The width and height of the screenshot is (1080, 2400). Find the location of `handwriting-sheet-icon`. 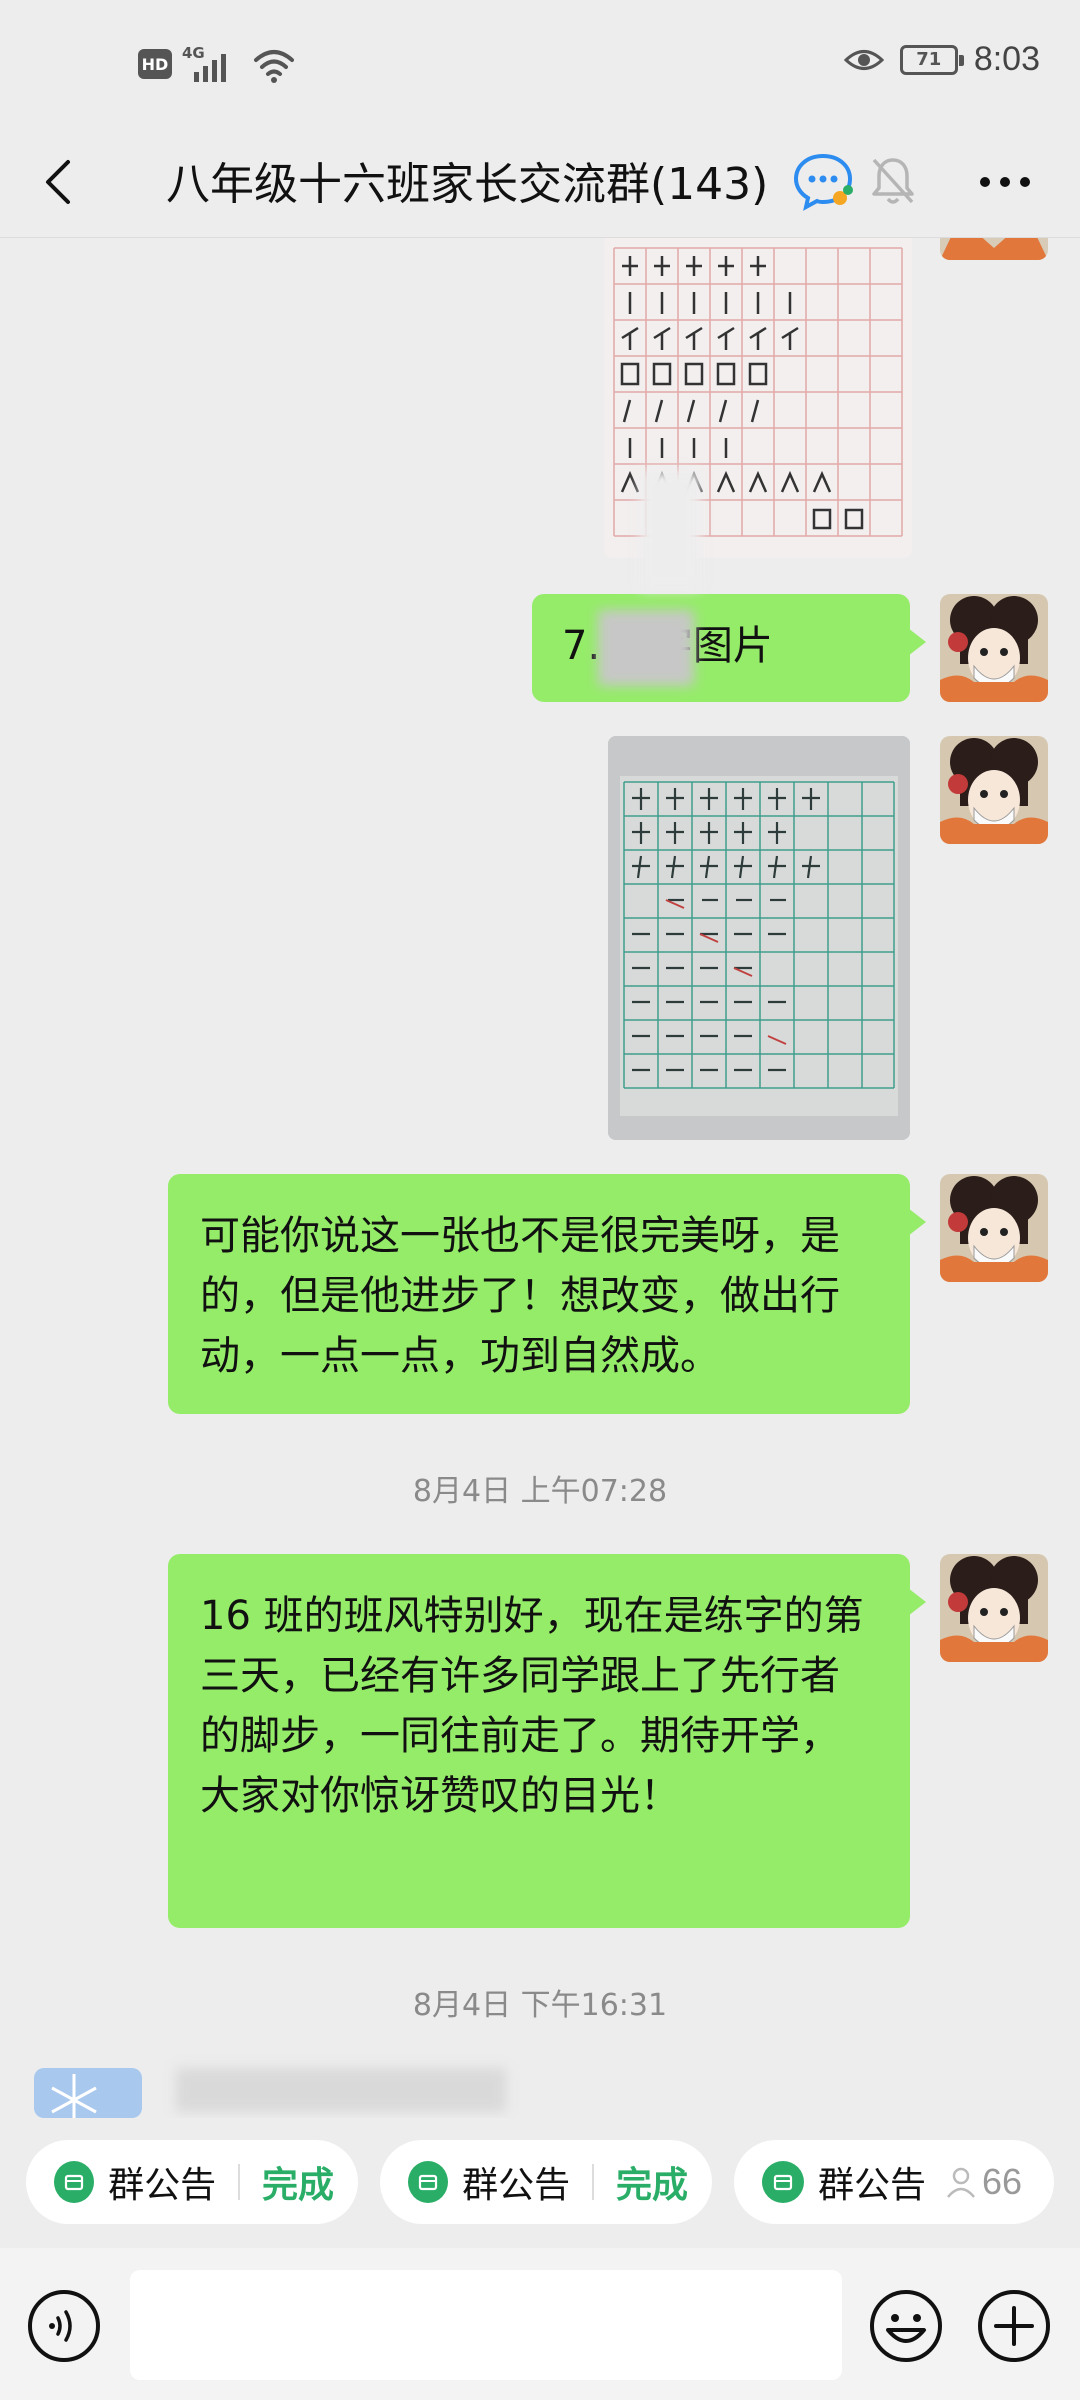

handwriting-sheet-icon is located at coordinates (759, 938).